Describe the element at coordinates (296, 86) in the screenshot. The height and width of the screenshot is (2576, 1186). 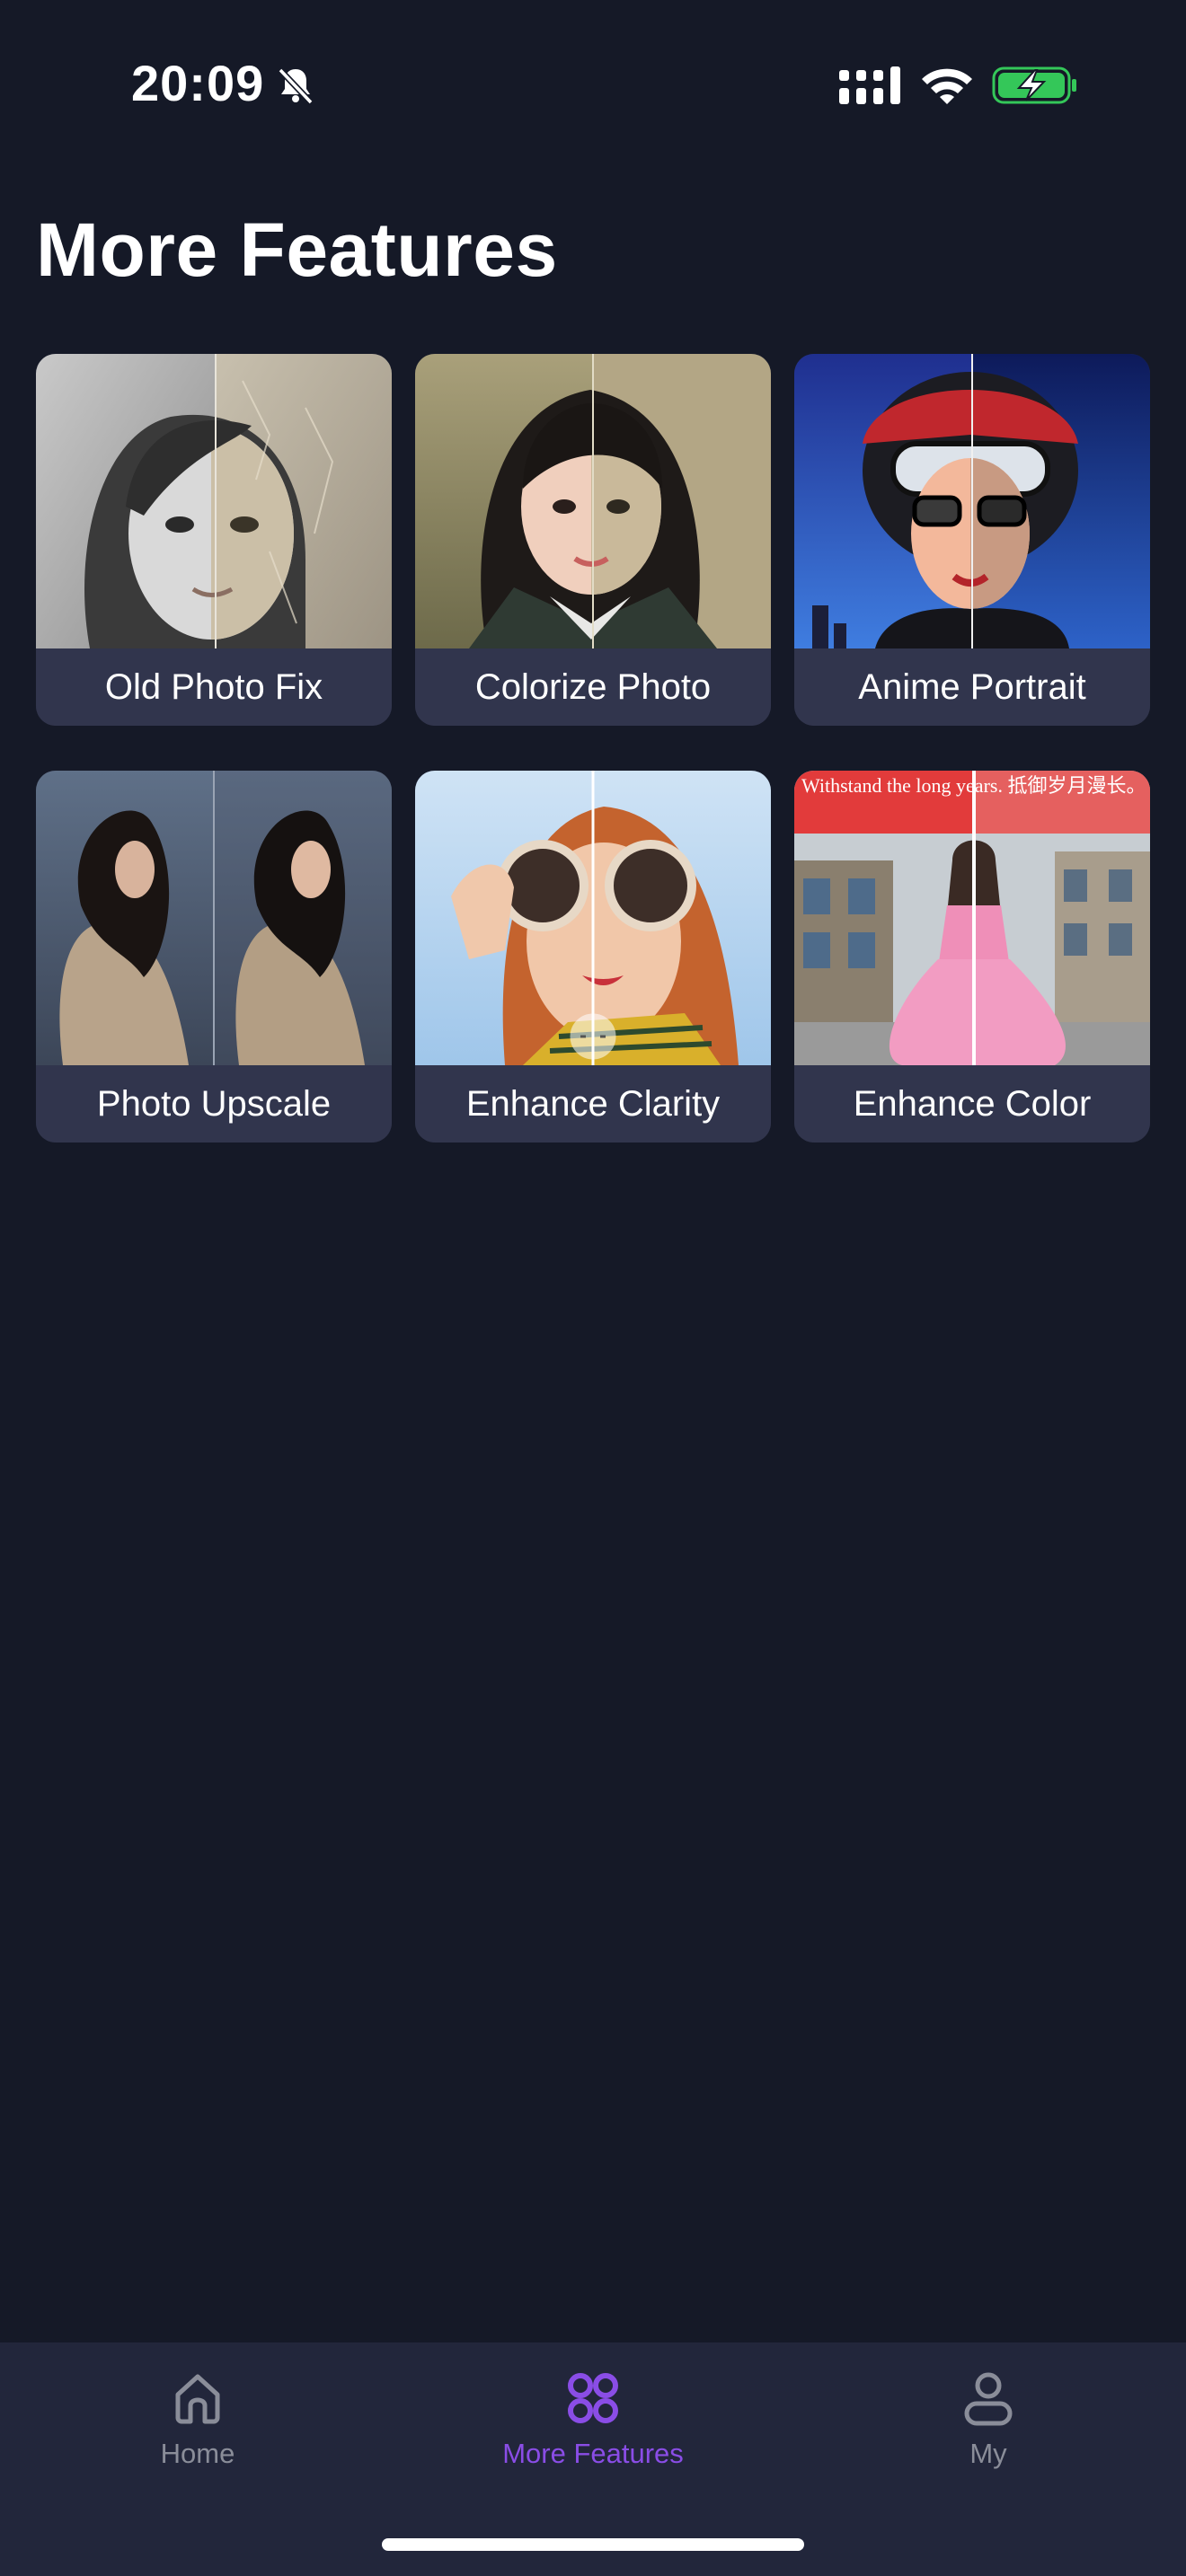
I see `bell-slash-icon` at that location.